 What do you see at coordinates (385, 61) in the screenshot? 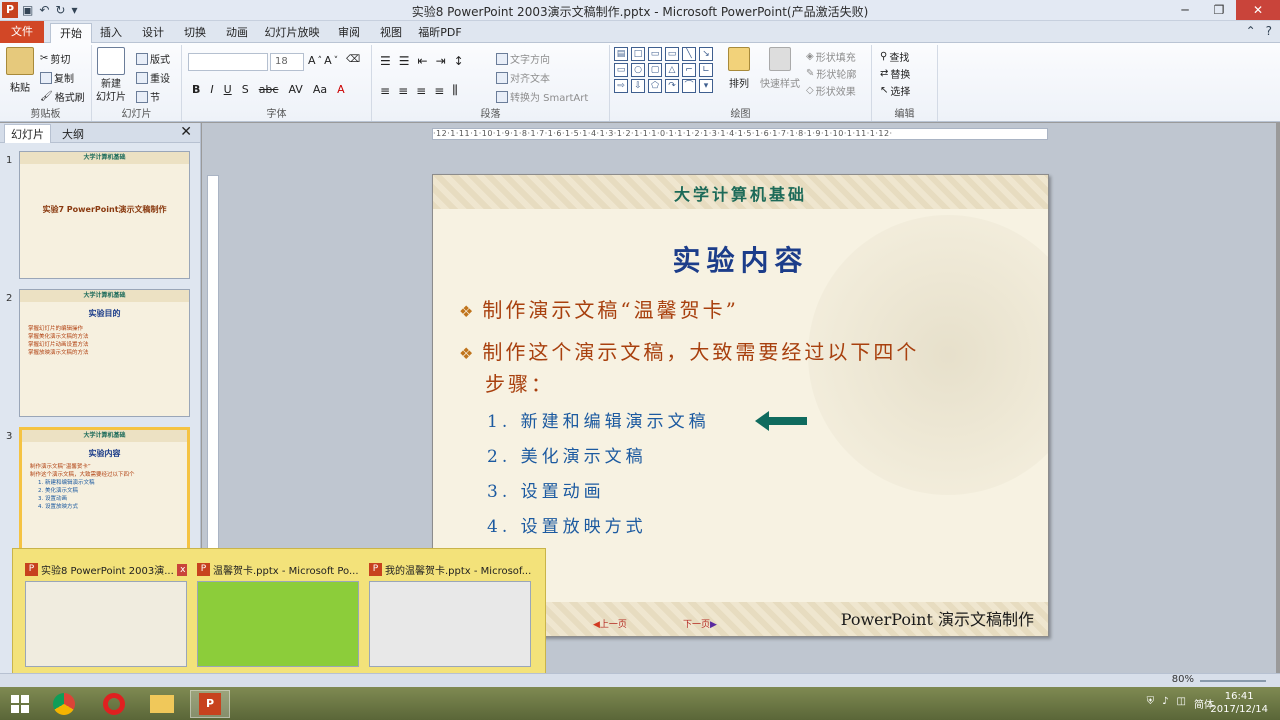
I see `bullets-icon: ☰` at bounding box center [385, 61].